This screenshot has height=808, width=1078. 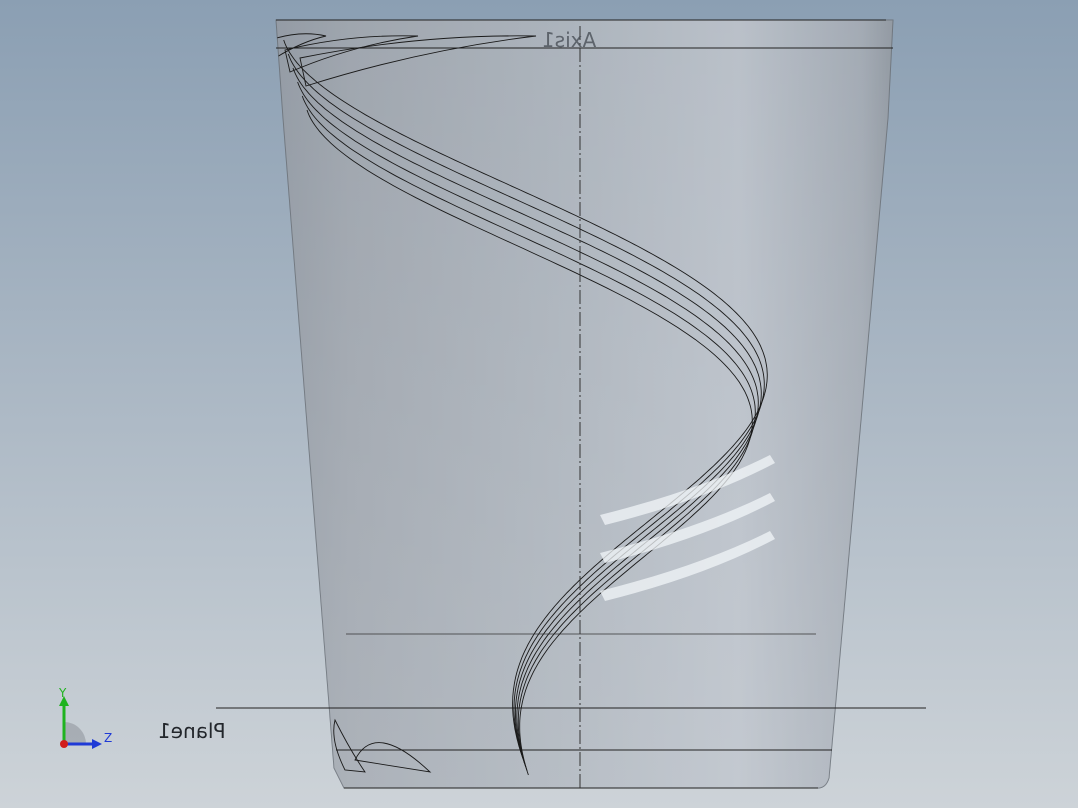 What do you see at coordinates (63, 693) in the screenshot?
I see `triad-y-label: Y` at bounding box center [63, 693].